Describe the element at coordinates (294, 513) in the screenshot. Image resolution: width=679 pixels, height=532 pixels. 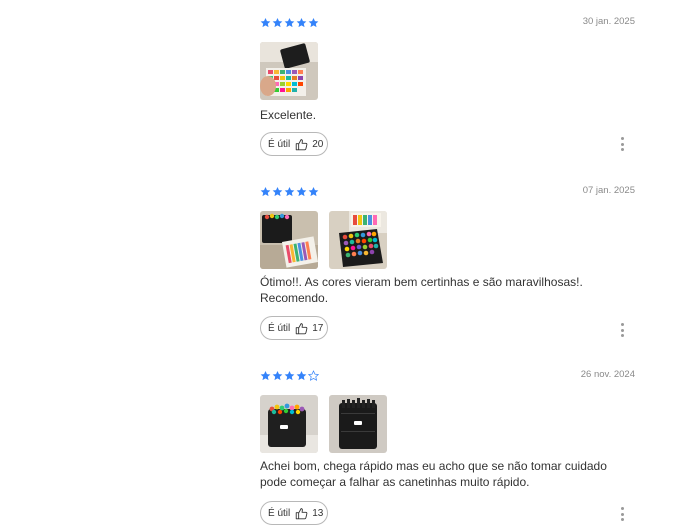
I see `useful-button: É útil 13` at that location.